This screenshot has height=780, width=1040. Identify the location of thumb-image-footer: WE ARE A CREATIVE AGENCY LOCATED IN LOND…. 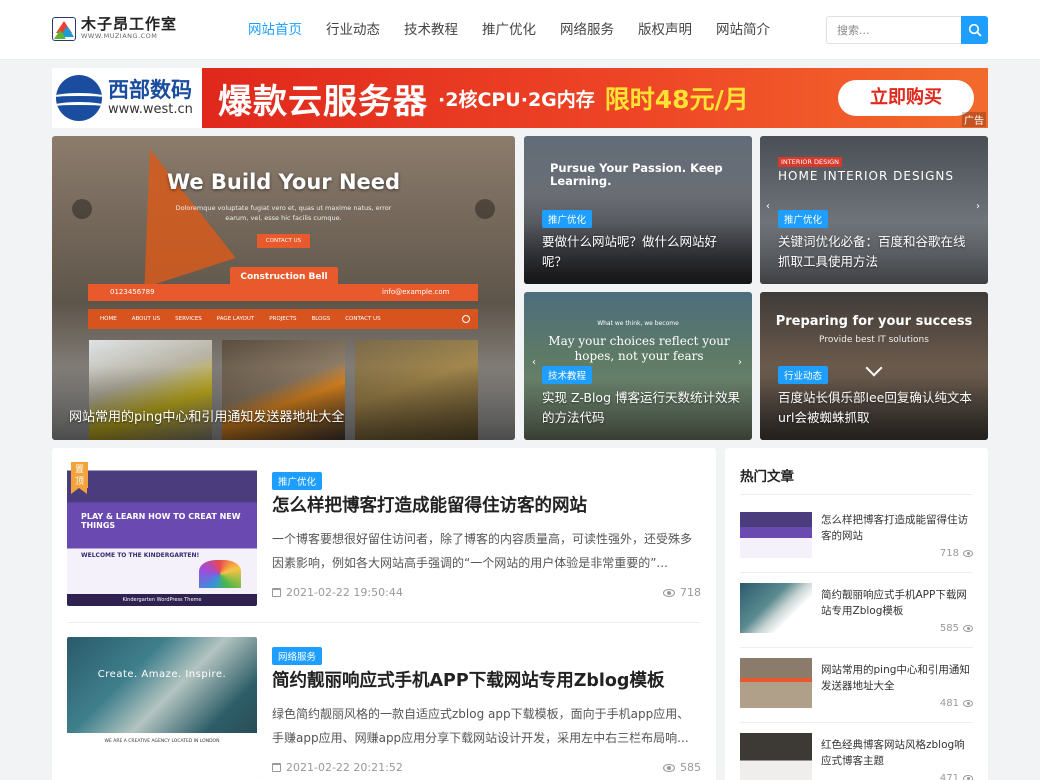
(162, 741).